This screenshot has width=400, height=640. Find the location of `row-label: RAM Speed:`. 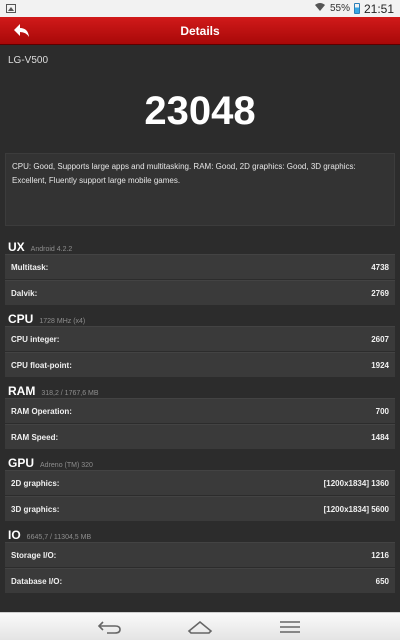

row-label: RAM Speed: is located at coordinates (35, 437).